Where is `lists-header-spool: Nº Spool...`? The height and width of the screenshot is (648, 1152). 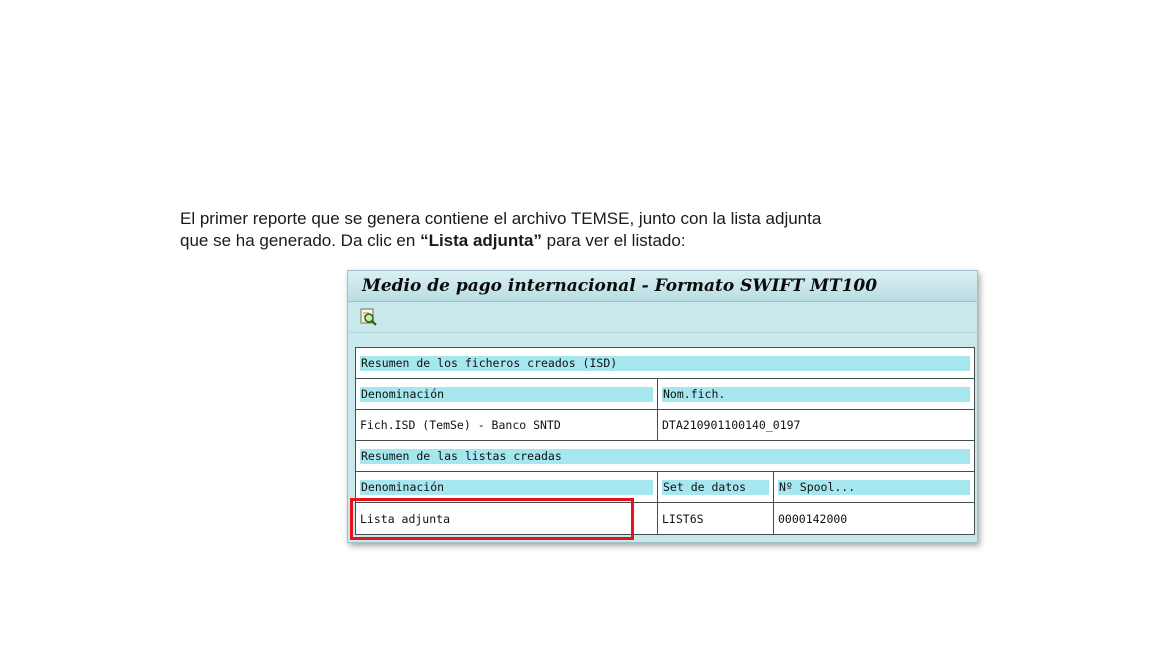
lists-header-spool: Nº Spool... is located at coordinates (874, 487).